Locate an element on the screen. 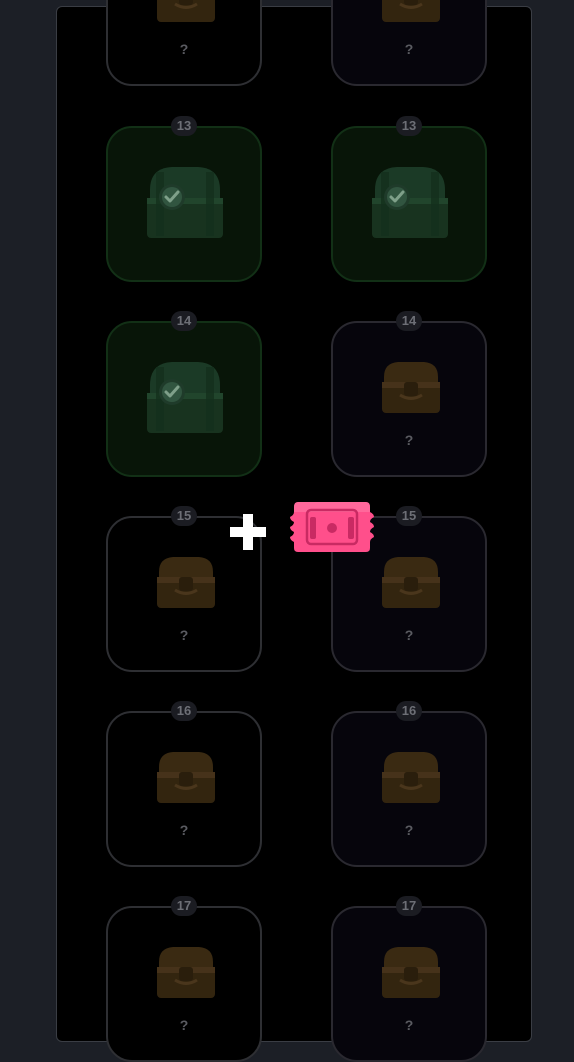 This screenshot has height=1062, width=574. reward-tile-right: 14 ? is located at coordinates (409, 394).